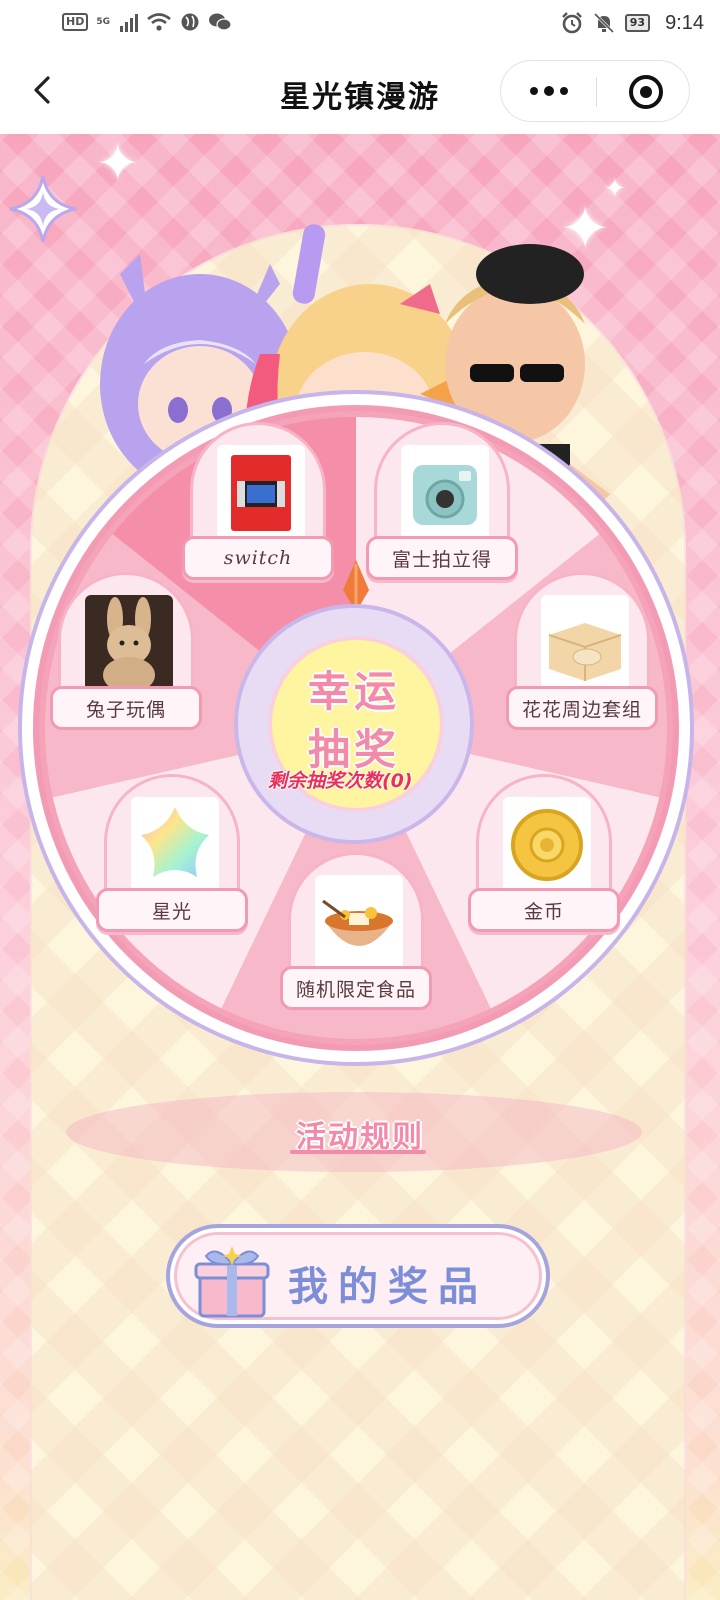 This screenshot has height=1600, width=720. I want to click on wechat-icon, so click(220, 22).